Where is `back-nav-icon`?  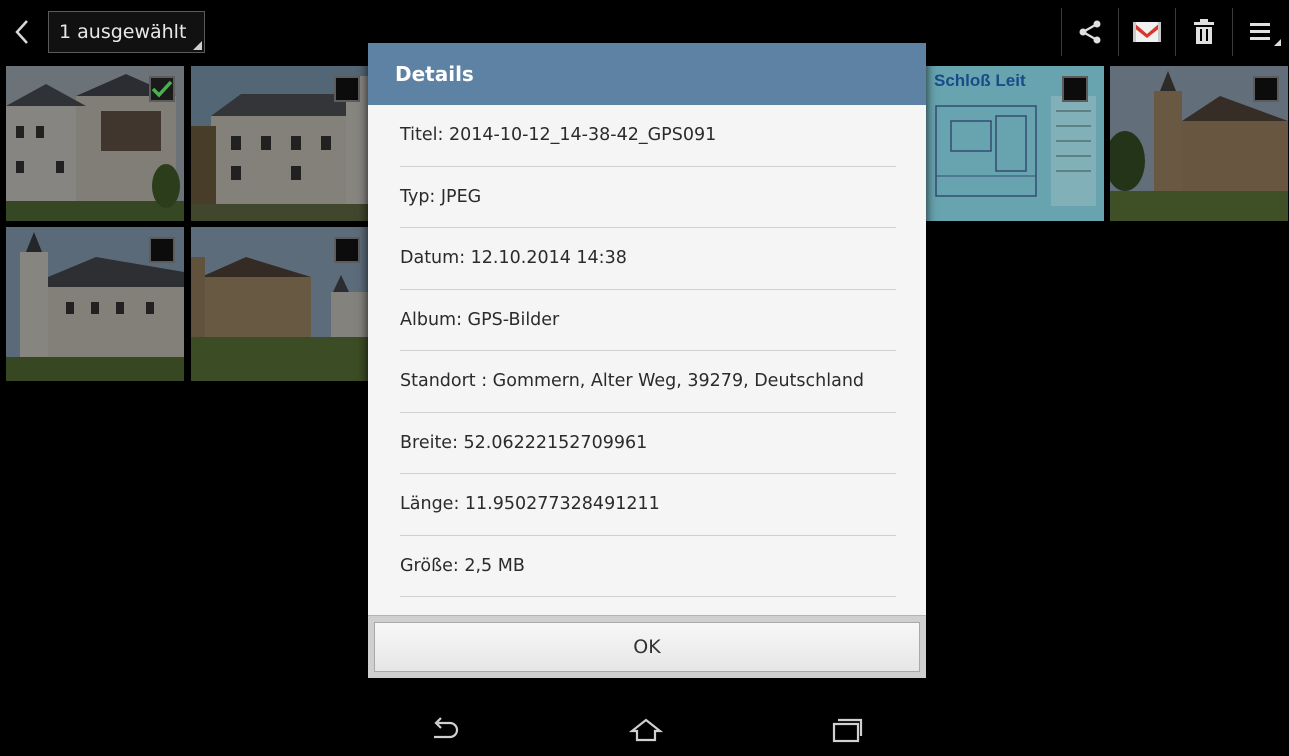
back-nav-icon is located at coordinates (446, 728).